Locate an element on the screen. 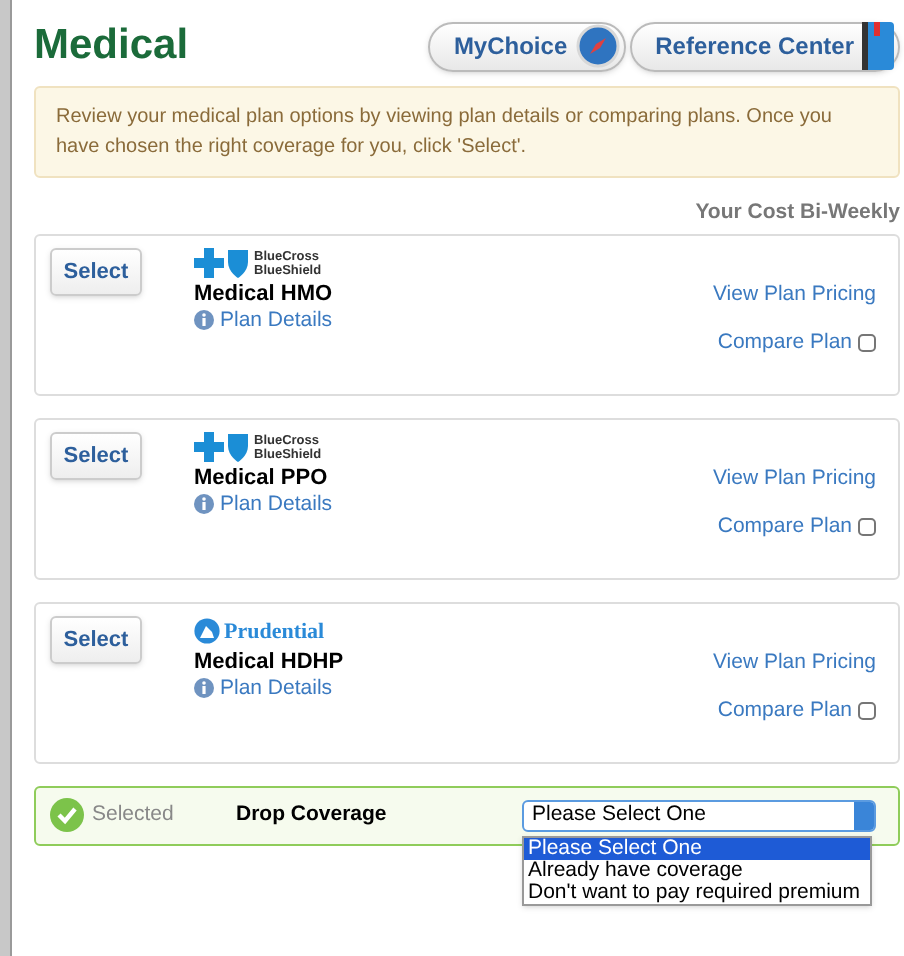 This screenshot has width=904, height=956. cost-heading: Your Cost Bi-Weekly is located at coordinates (796, 213).